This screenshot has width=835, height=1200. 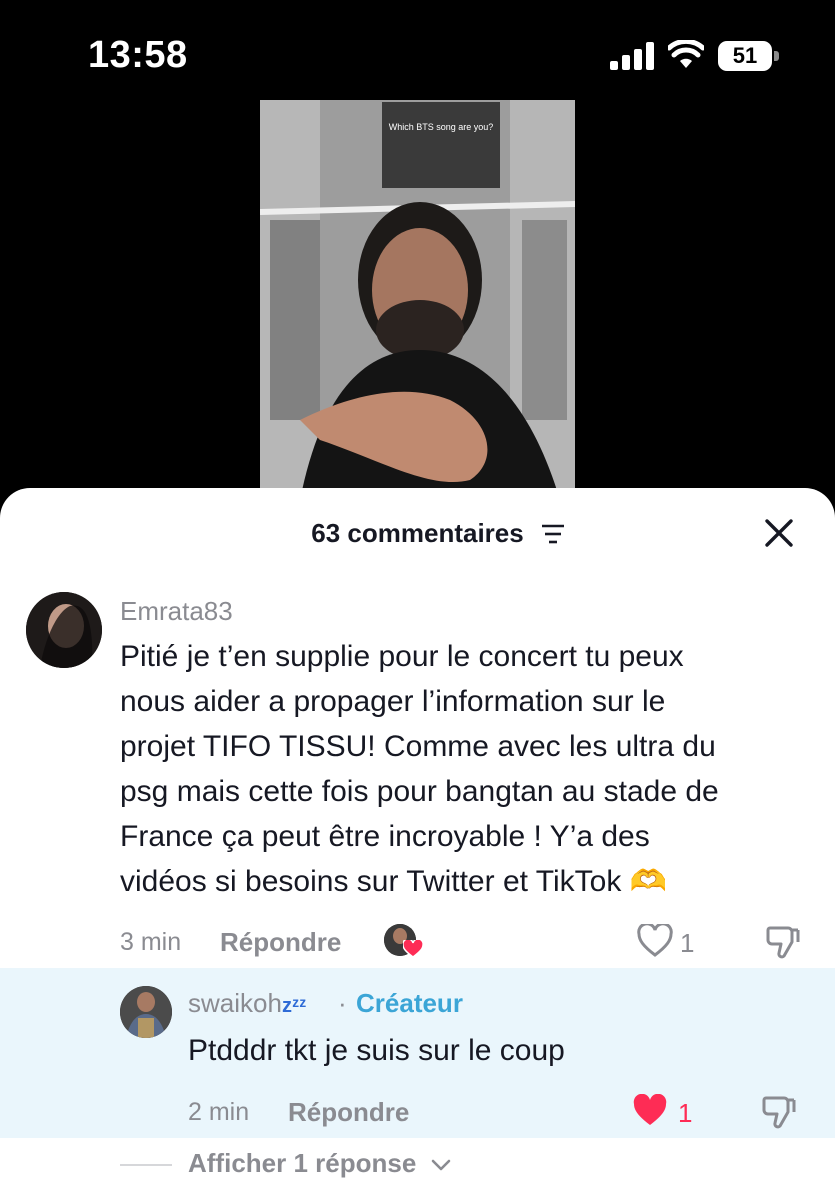 What do you see at coordinates (302, 1163) in the screenshot?
I see `show-replies-button: Afficher 1 réponse` at bounding box center [302, 1163].